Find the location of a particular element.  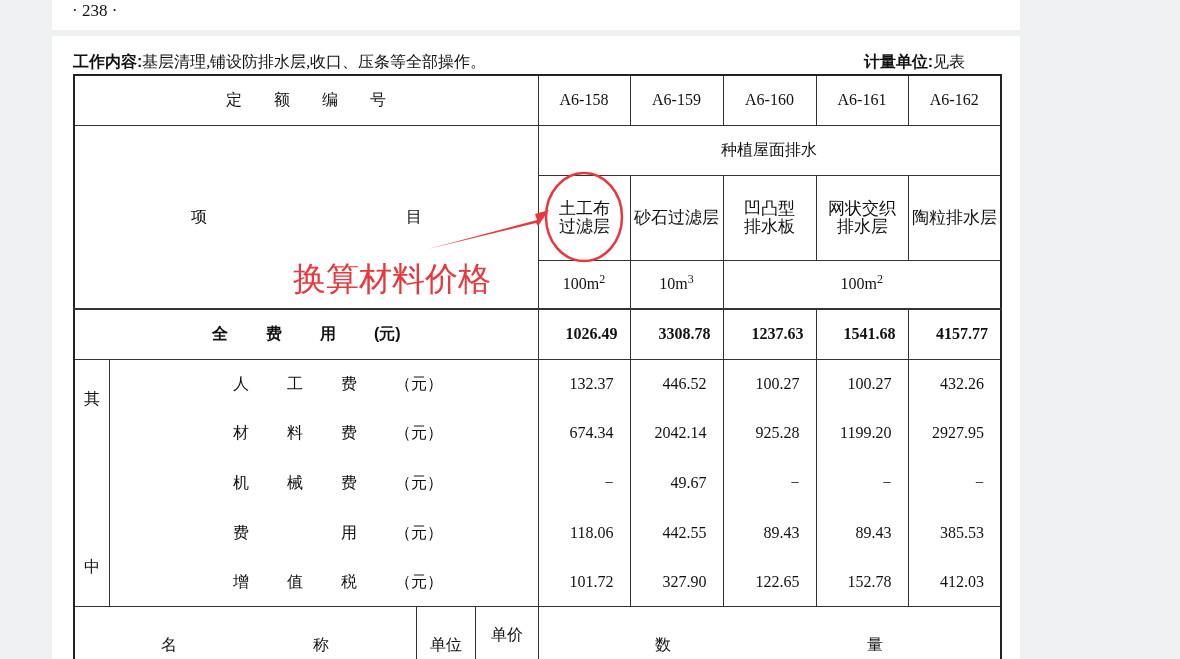

table-cell: 1541.68 is located at coordinates (862, 334).